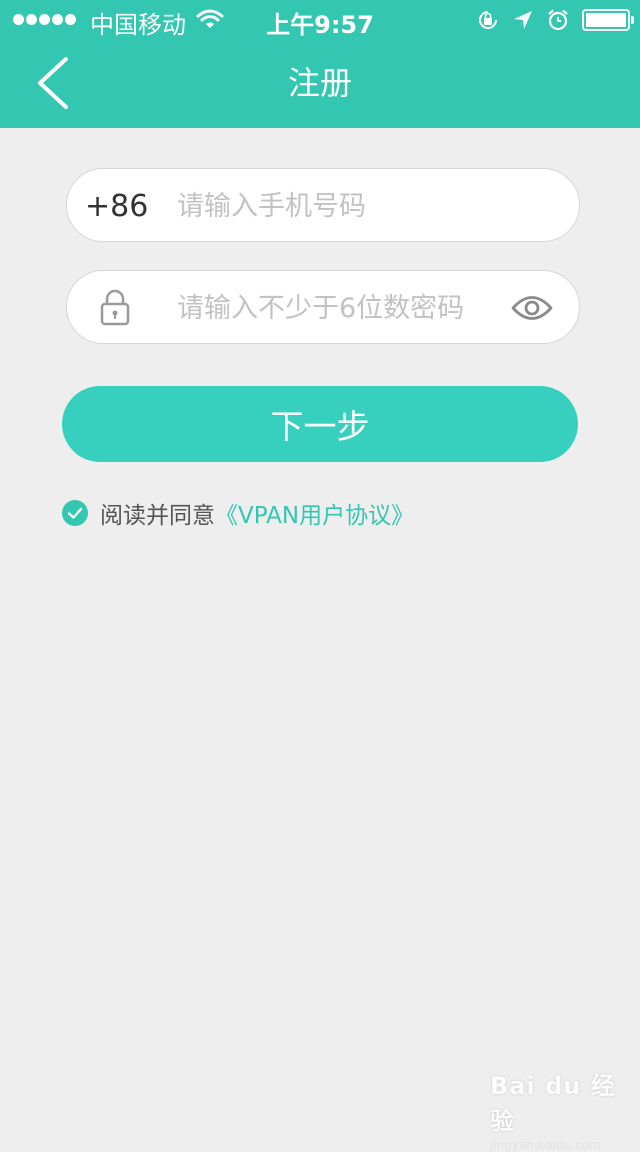 The height and width of the screenshot is (1152, 640). I want to click on watermark: Bai du 经验 jingyan.baidu.com, so click(565, 1109).